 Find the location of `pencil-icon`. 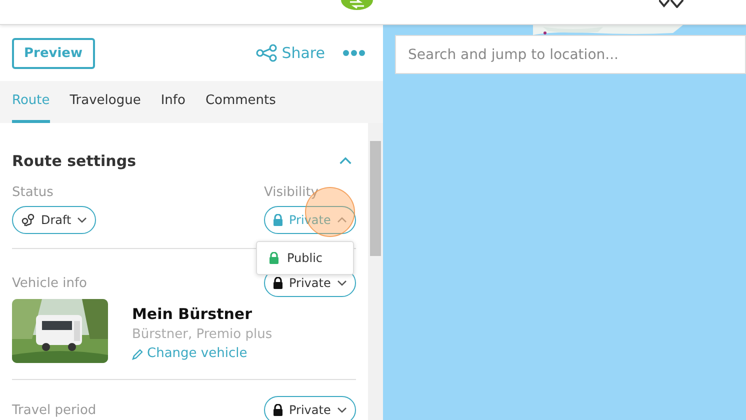

pencil-icon is located at coordinates (138, 354).